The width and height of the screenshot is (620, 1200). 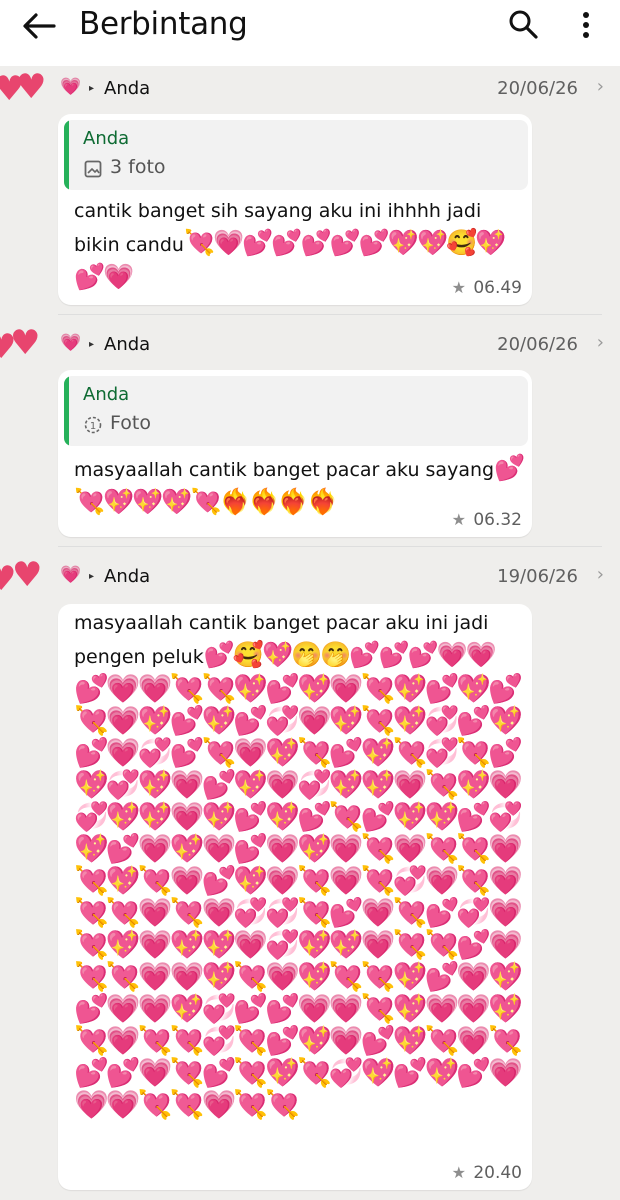 I want to click on view-once-icon: 1, so click(x=93, y=425).